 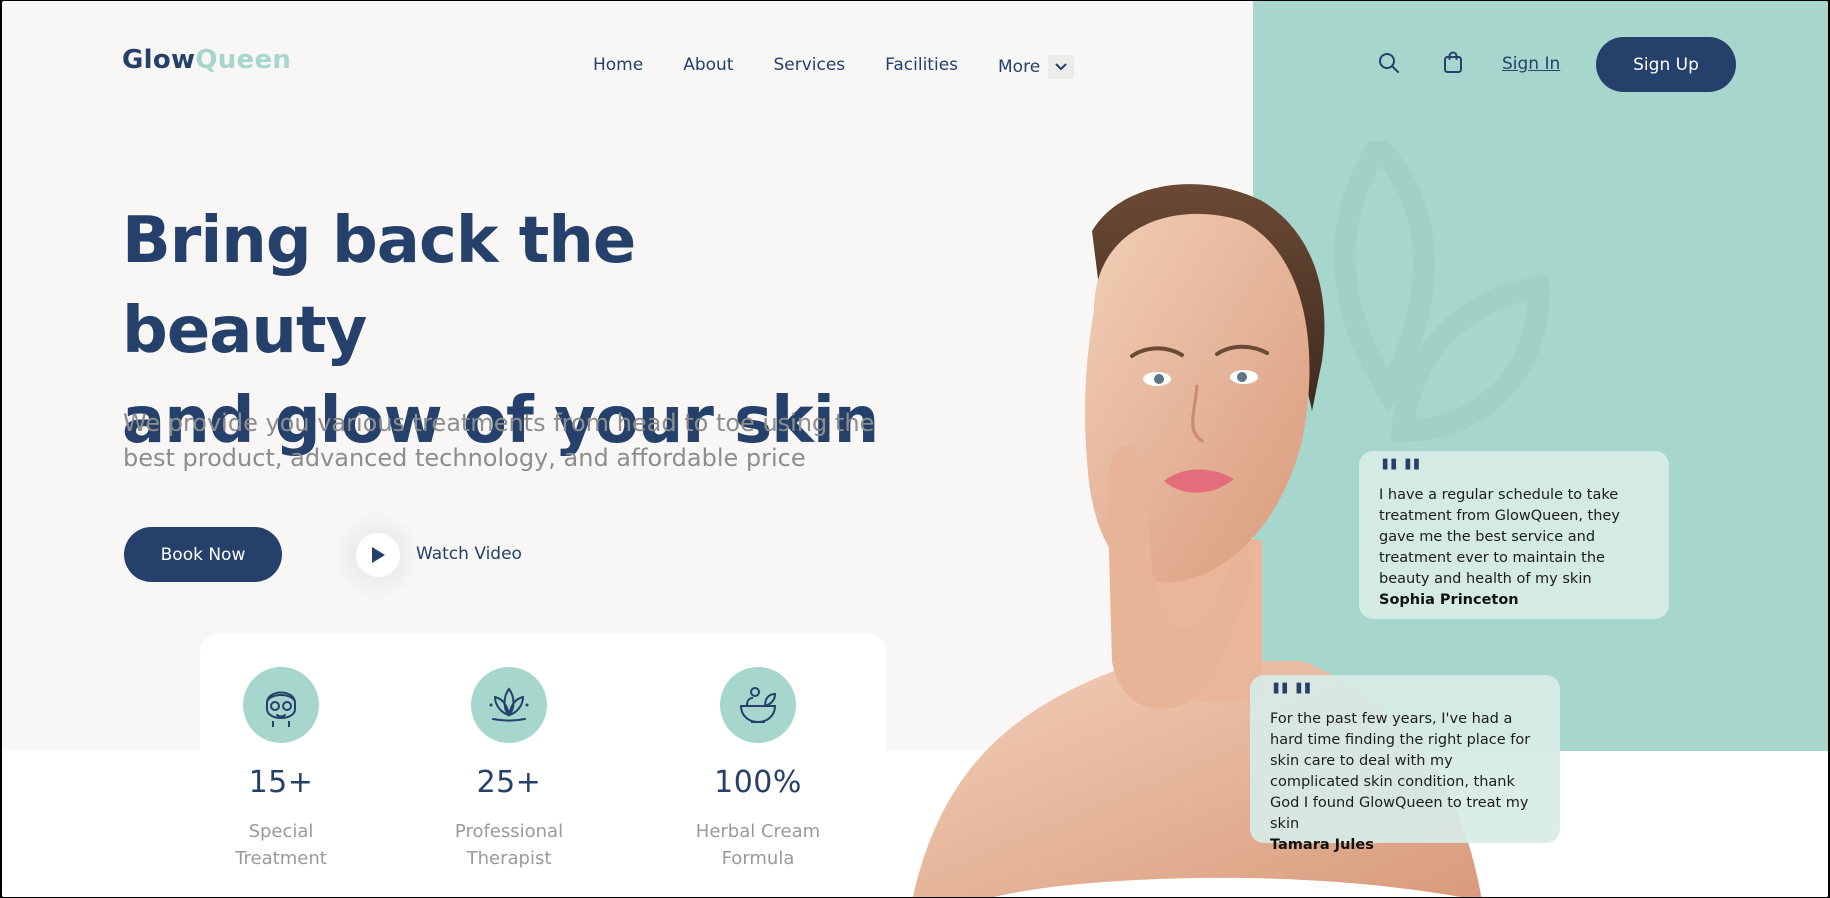 What do you see at coordinates (281, 845) in the screenshot?
I see `stat-label: Special Treatment` at bounding box center [281, 845].